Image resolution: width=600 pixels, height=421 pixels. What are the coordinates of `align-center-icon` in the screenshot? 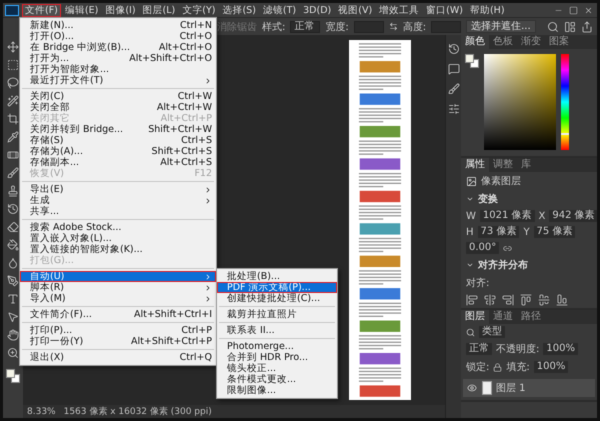 It's located at (490, 300).